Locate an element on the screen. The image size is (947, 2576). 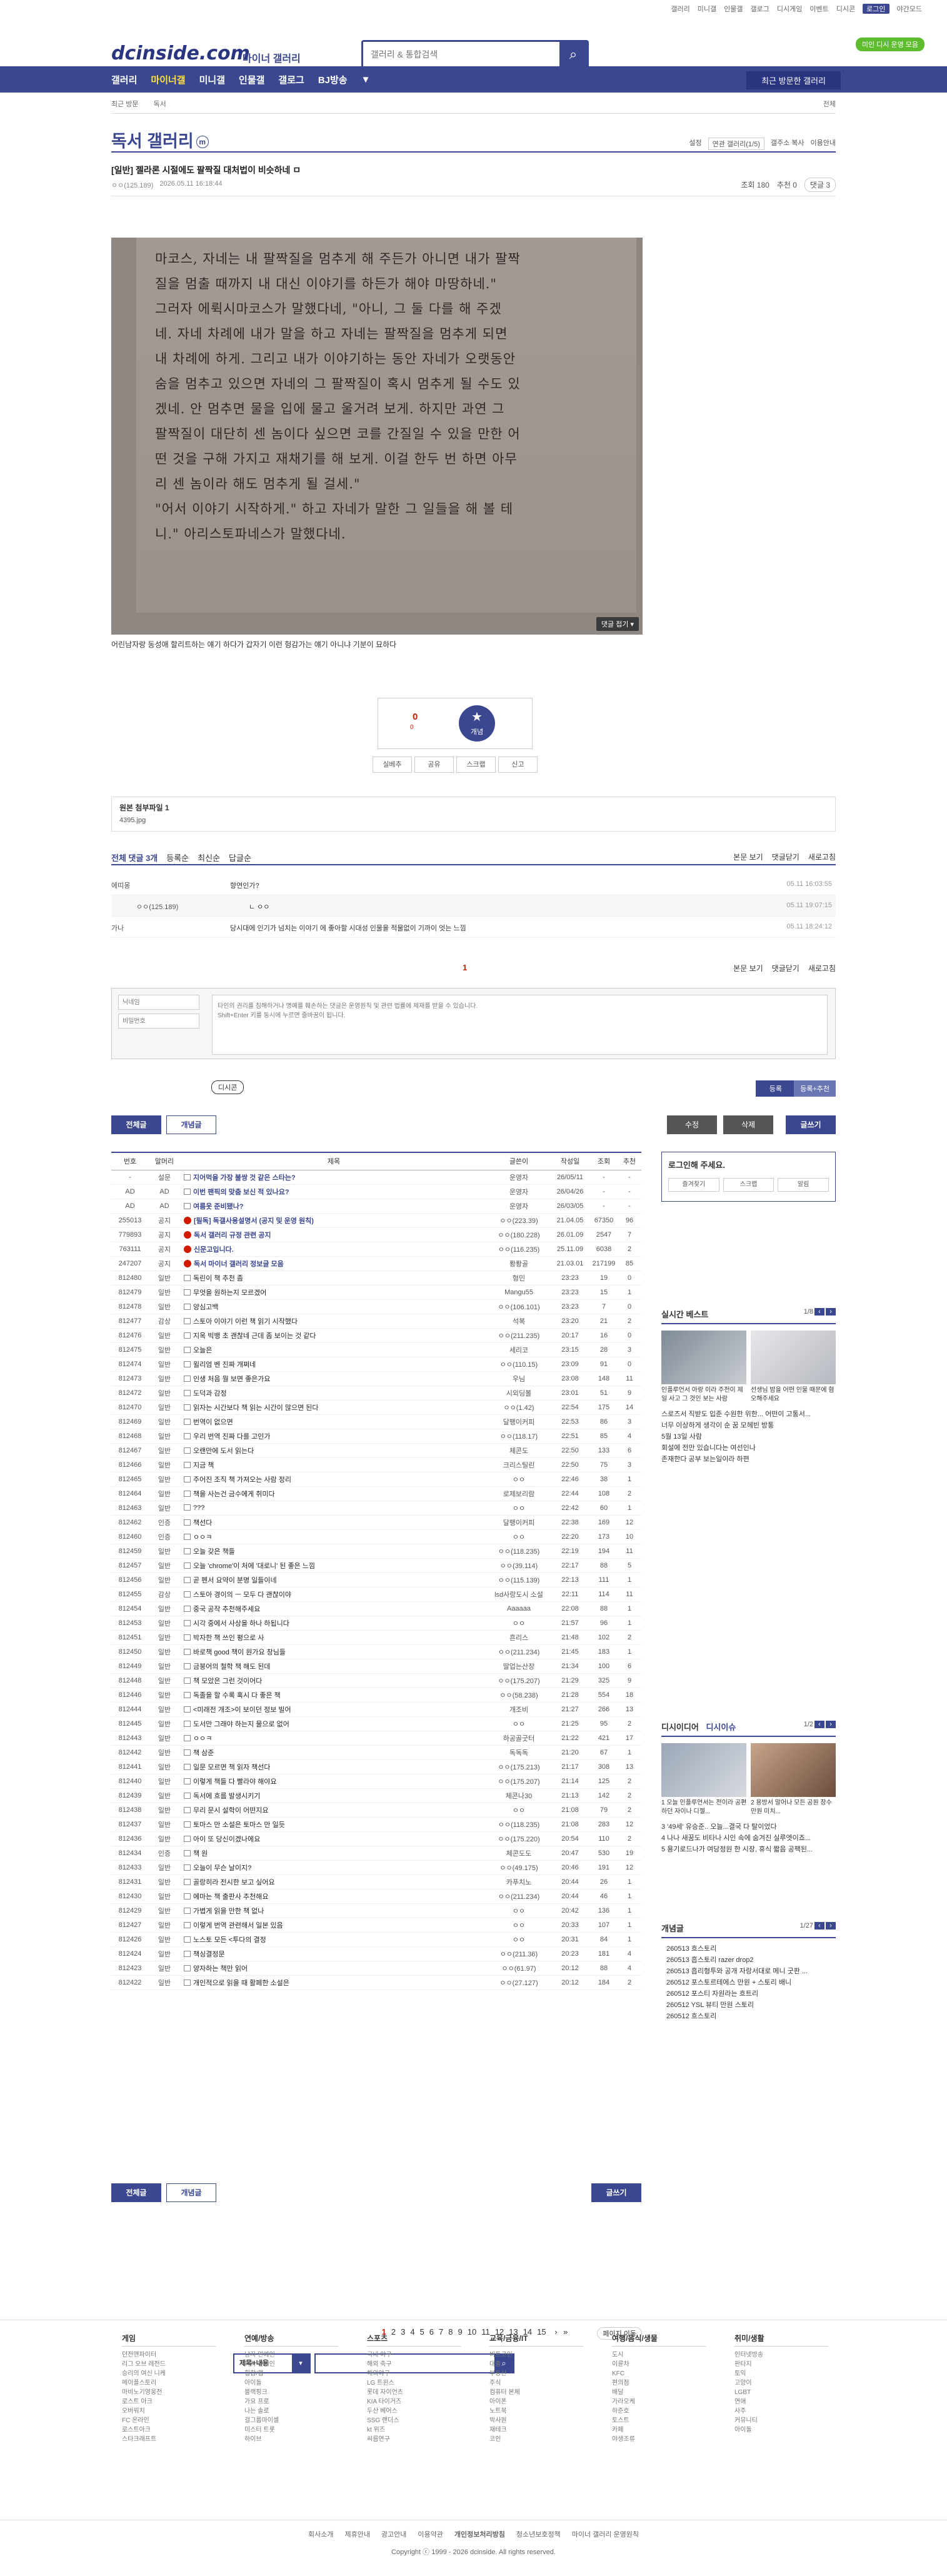
post-title: 책 원 is located at coordinates (334, 1853).